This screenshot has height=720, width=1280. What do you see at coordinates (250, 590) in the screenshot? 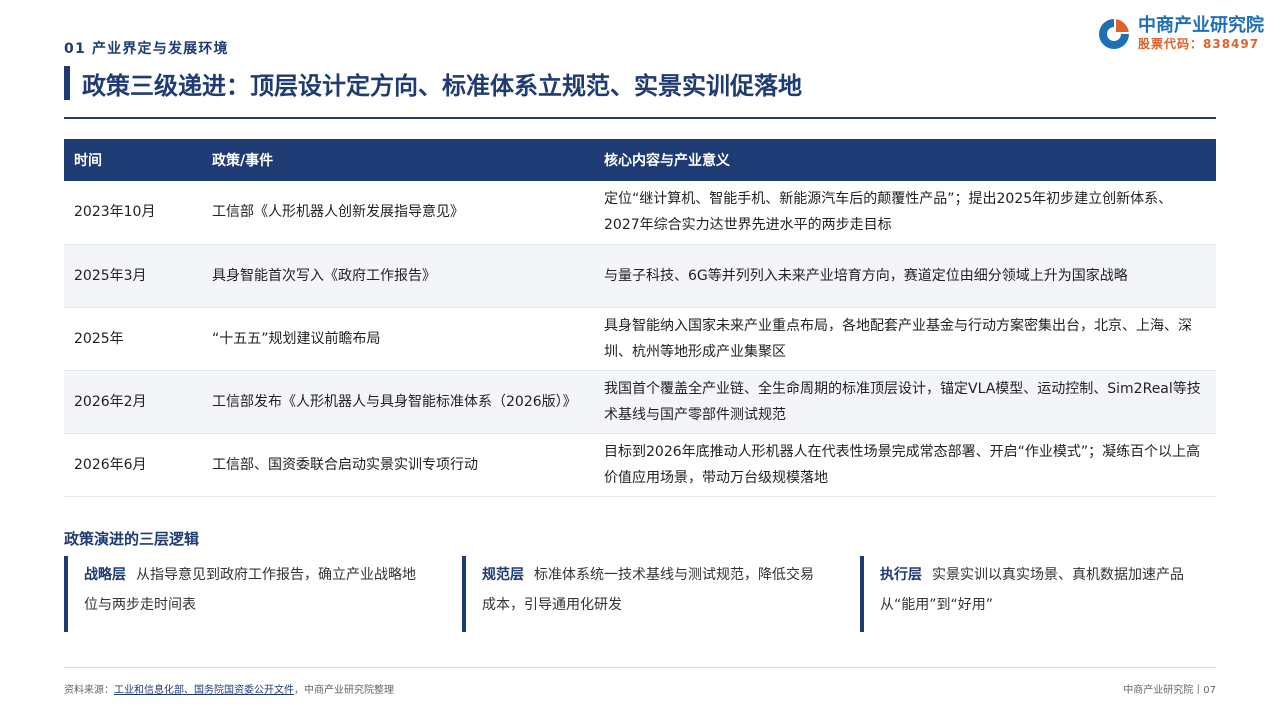
I see `logic-card-text: 从指导意见到政府工作报告，确立产业战略地位与两步走时间表` at bounding box center [250, 590].